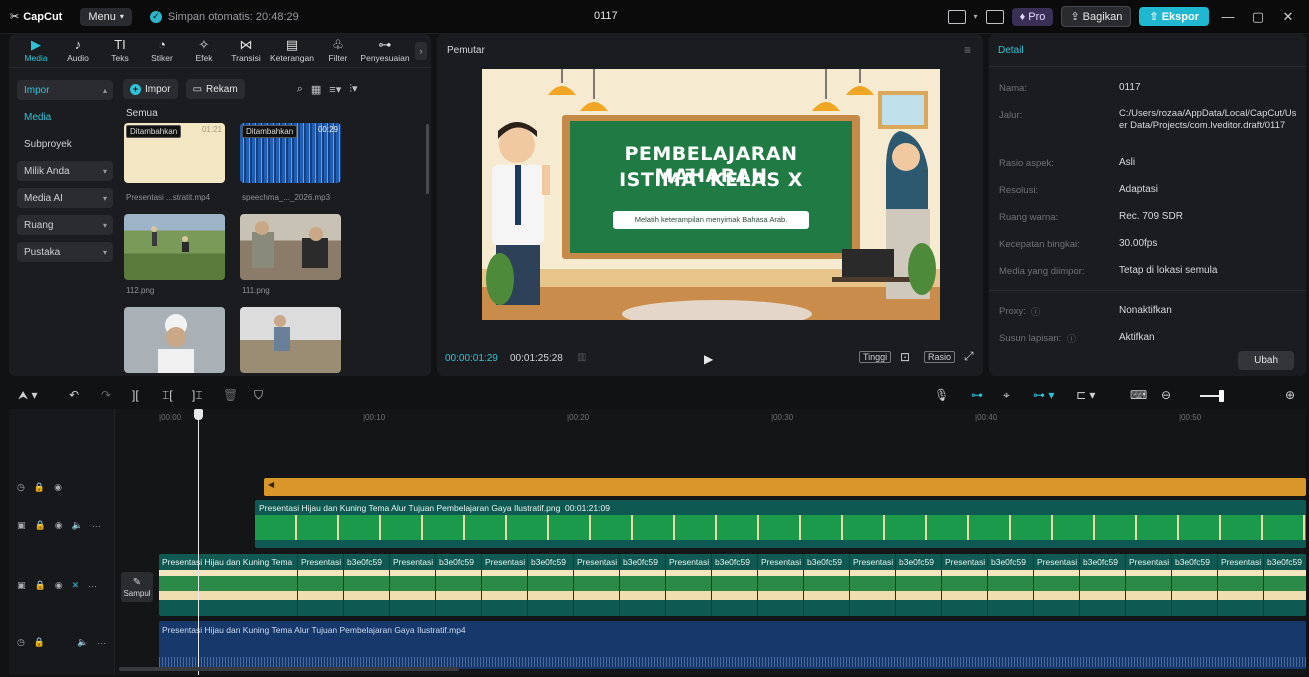 The image size is (1309, 677). What do you see at coordinates (335, 89) in the screenshot?
I see `sort-icon: ≡▾` at bounding box center [335, 89].